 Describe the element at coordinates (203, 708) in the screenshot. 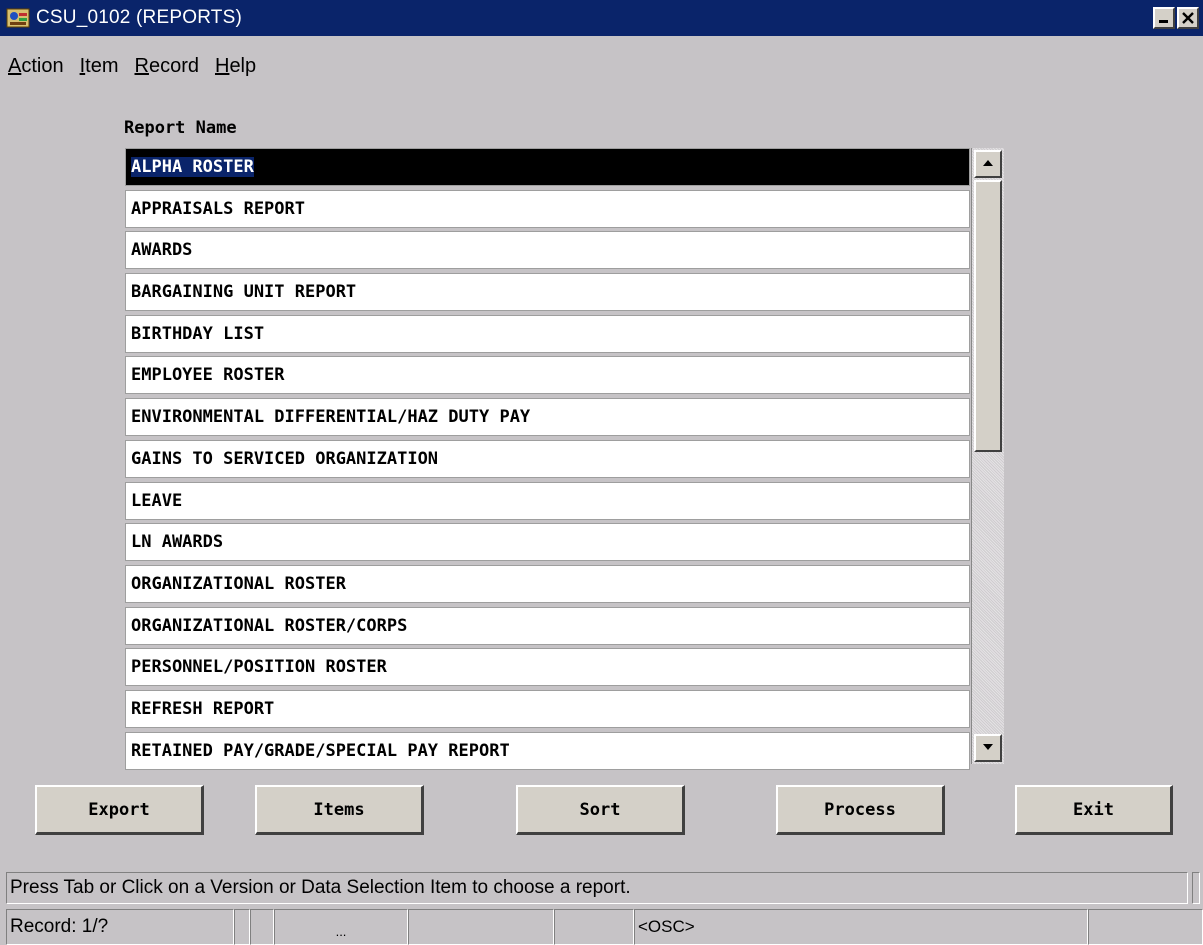

I see `report-list-item-label: REFRESH REPORT` at that location.